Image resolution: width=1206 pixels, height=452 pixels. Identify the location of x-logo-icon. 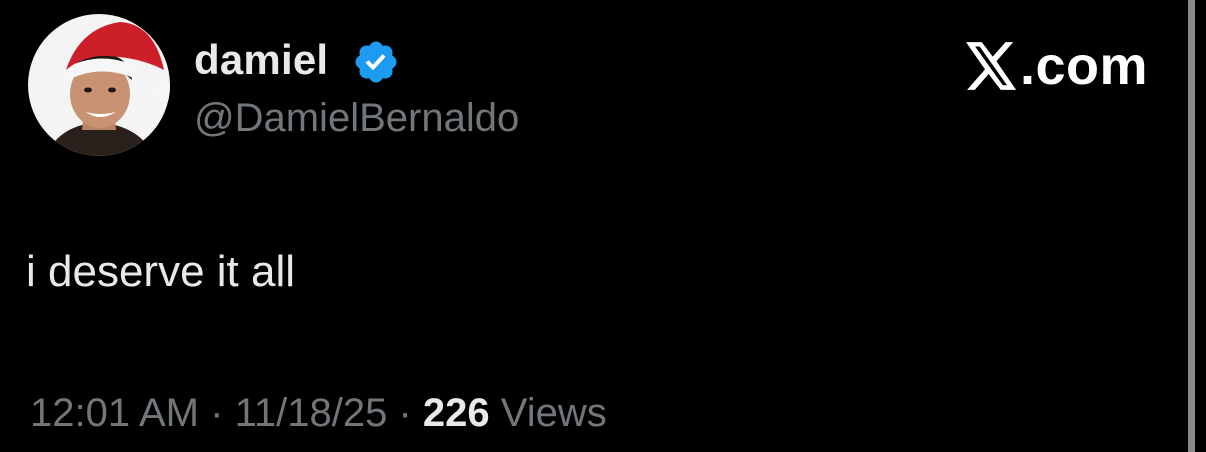
(991, 66).